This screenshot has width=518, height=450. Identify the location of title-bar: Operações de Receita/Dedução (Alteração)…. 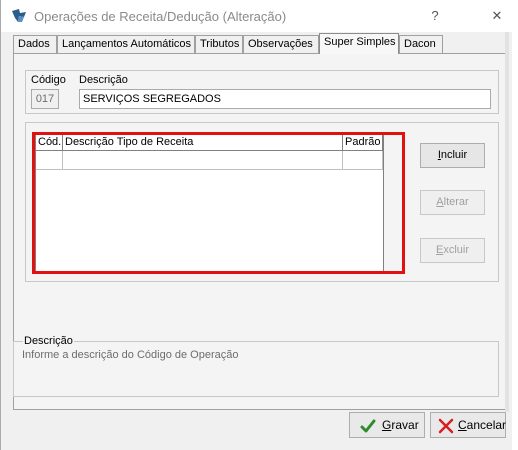
(257, 16).